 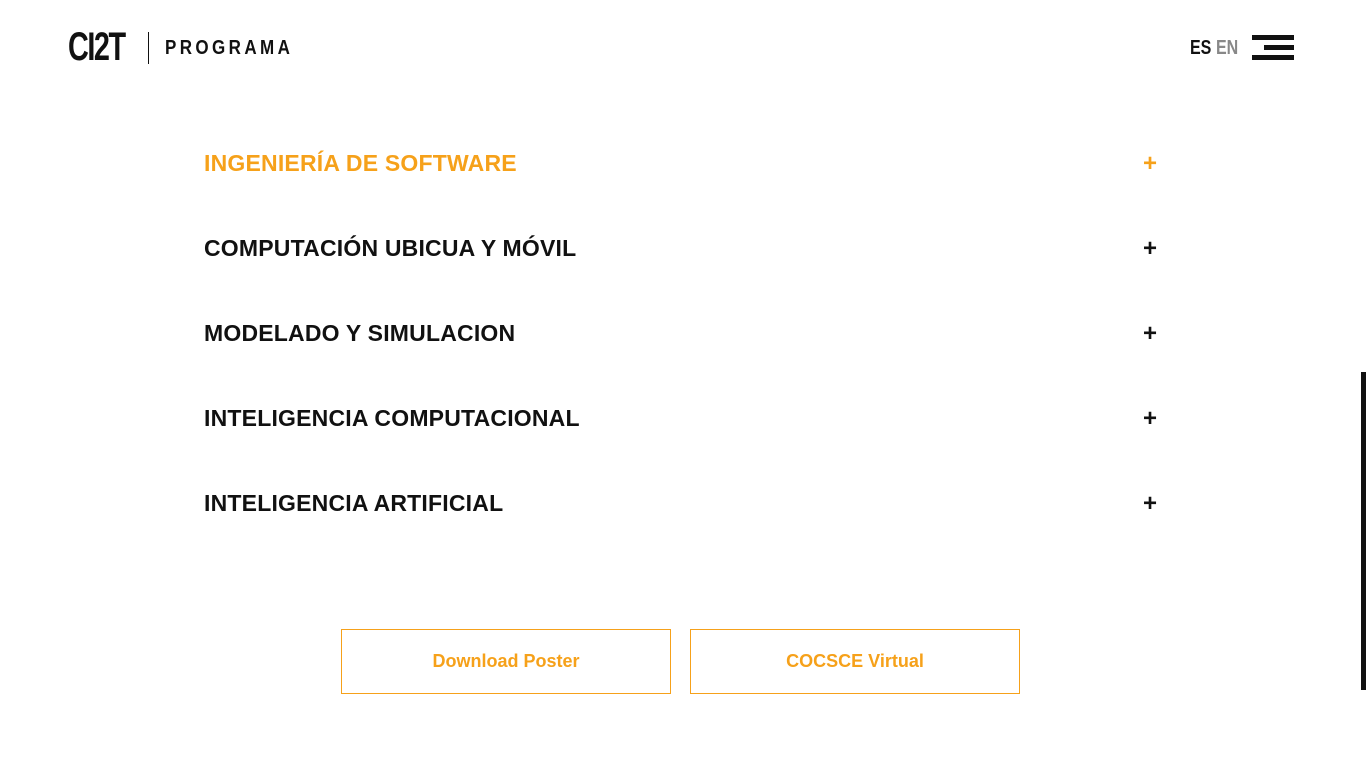 I want to click on accordion-item-title: MODELADO Y SIMULACION, so click(x=360, y=333).